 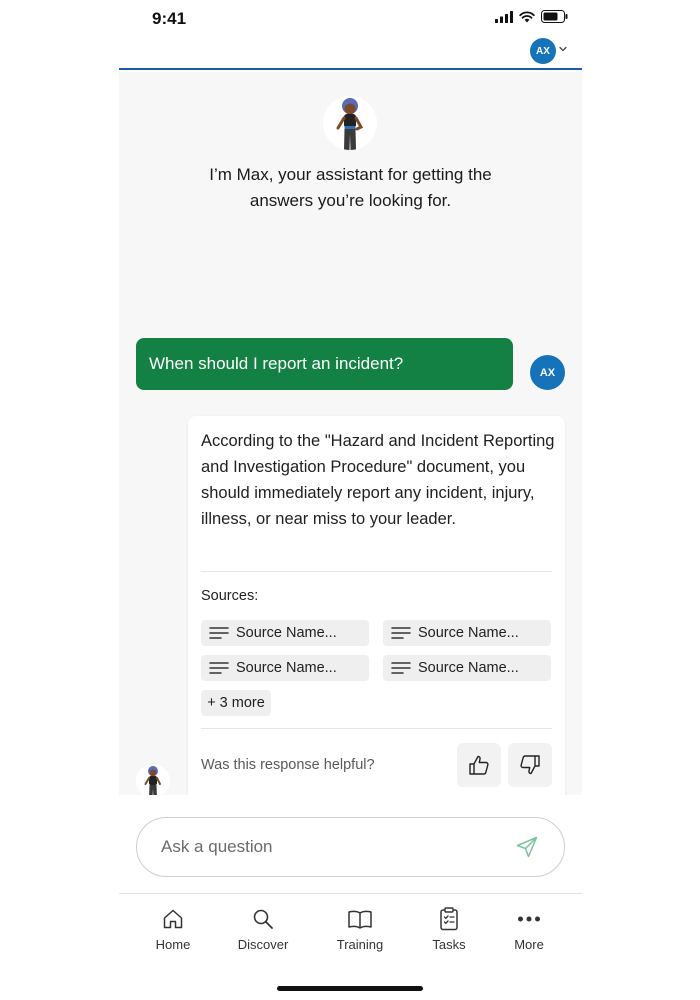 What do you see at coordinates (563, 49) in the screenshot?
I see `chevron-down-icon` at bounding box center [563, 49].